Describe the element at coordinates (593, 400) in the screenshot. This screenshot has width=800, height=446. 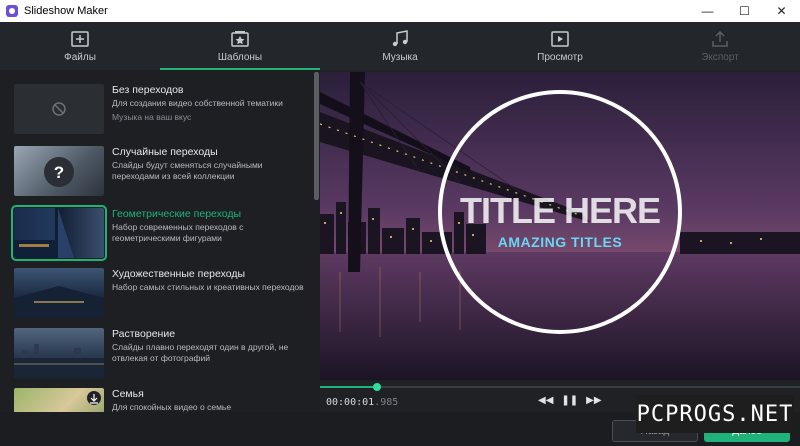
I see `next-icon: ▶▶` at that location.